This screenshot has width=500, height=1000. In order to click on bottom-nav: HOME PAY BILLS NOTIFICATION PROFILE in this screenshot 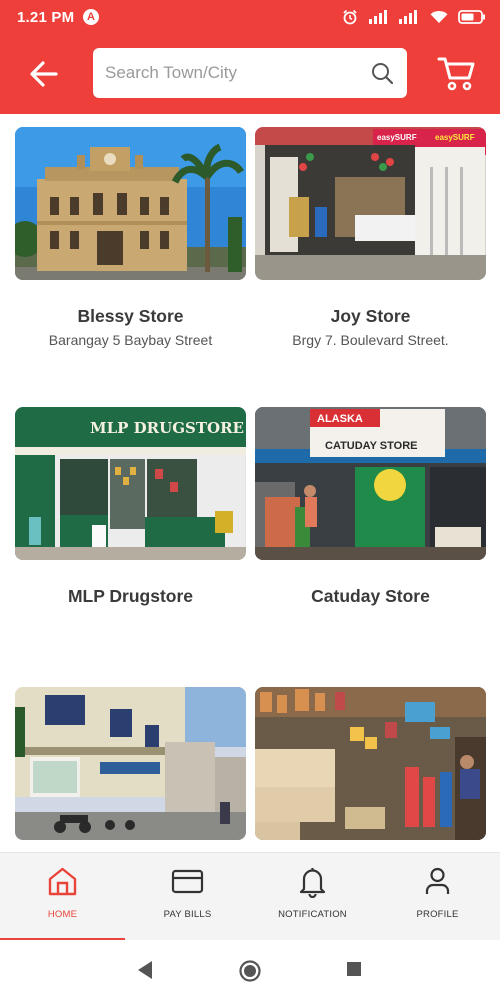, I will do `click(250, 896)`.